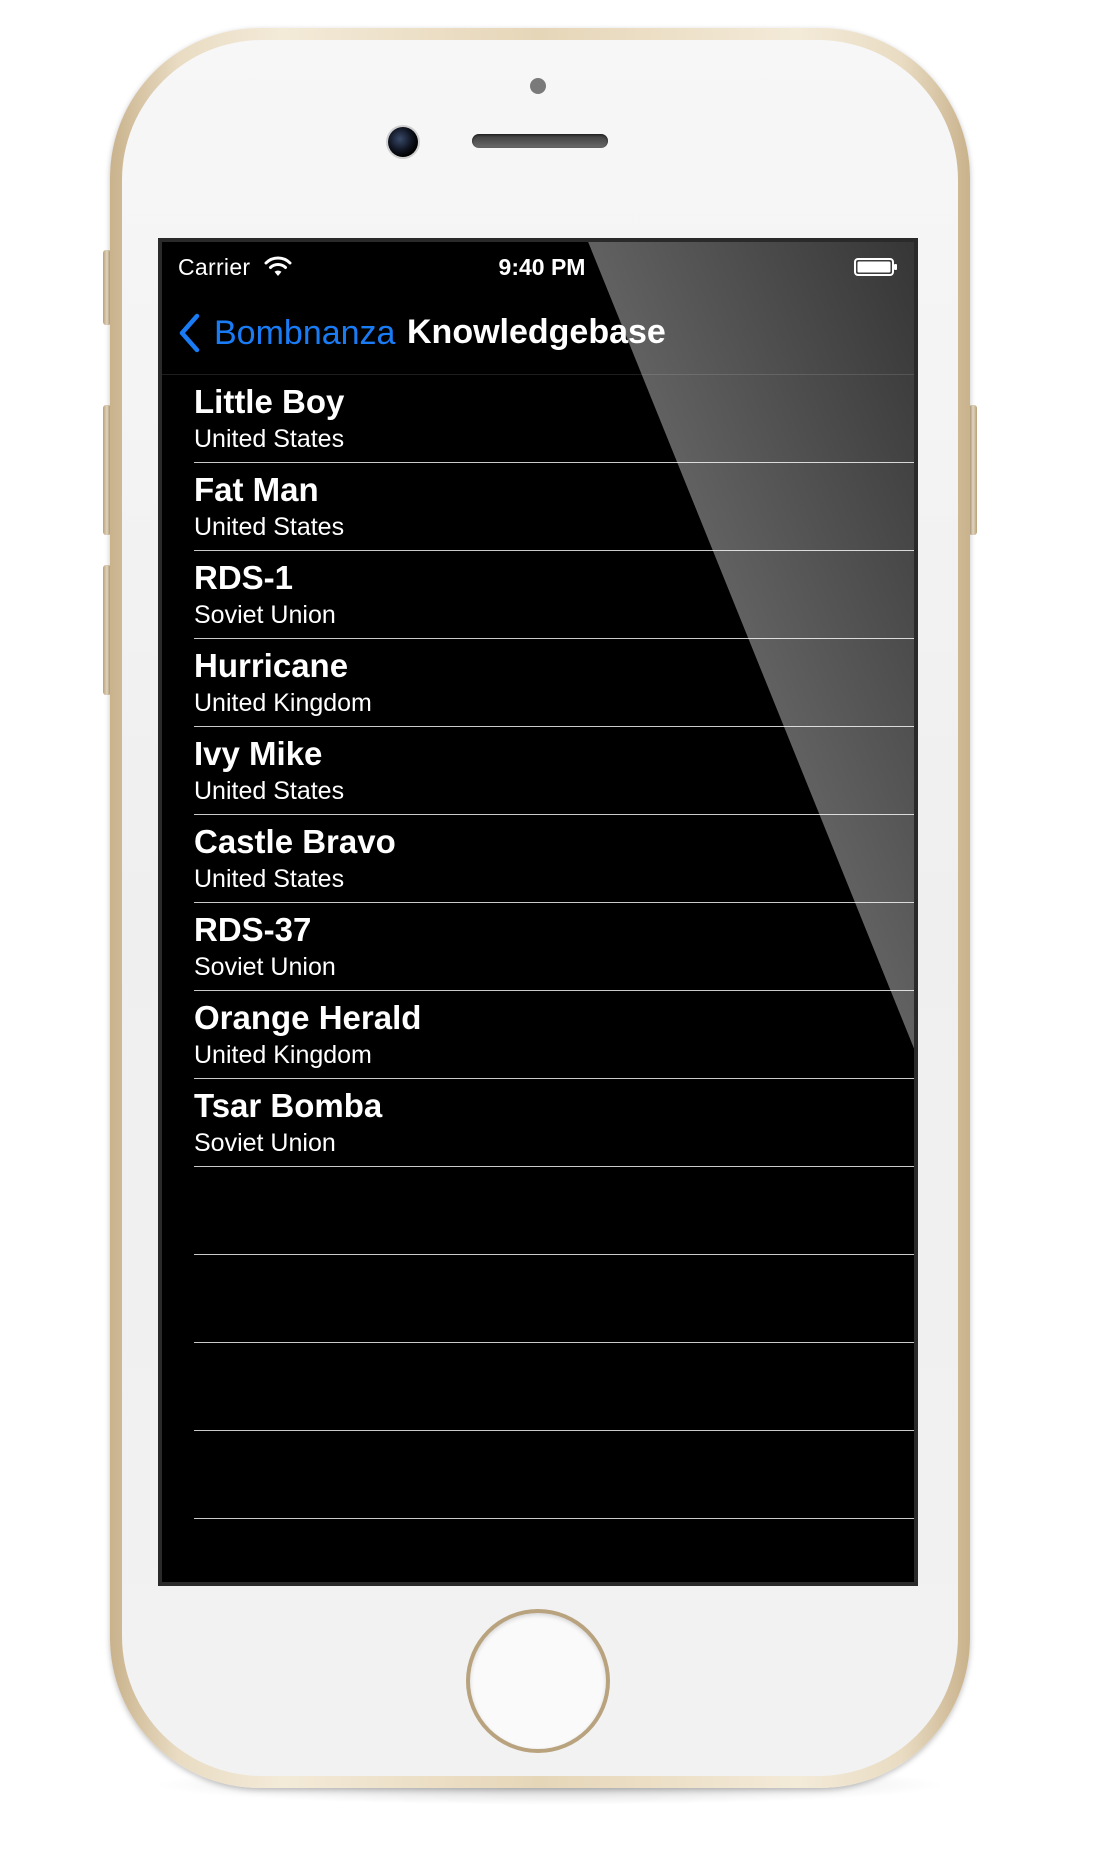  Describe the element at coordinates (538, 595) in the screenshot. I see `list-item: RDS-1 Soviet Union` at that location.